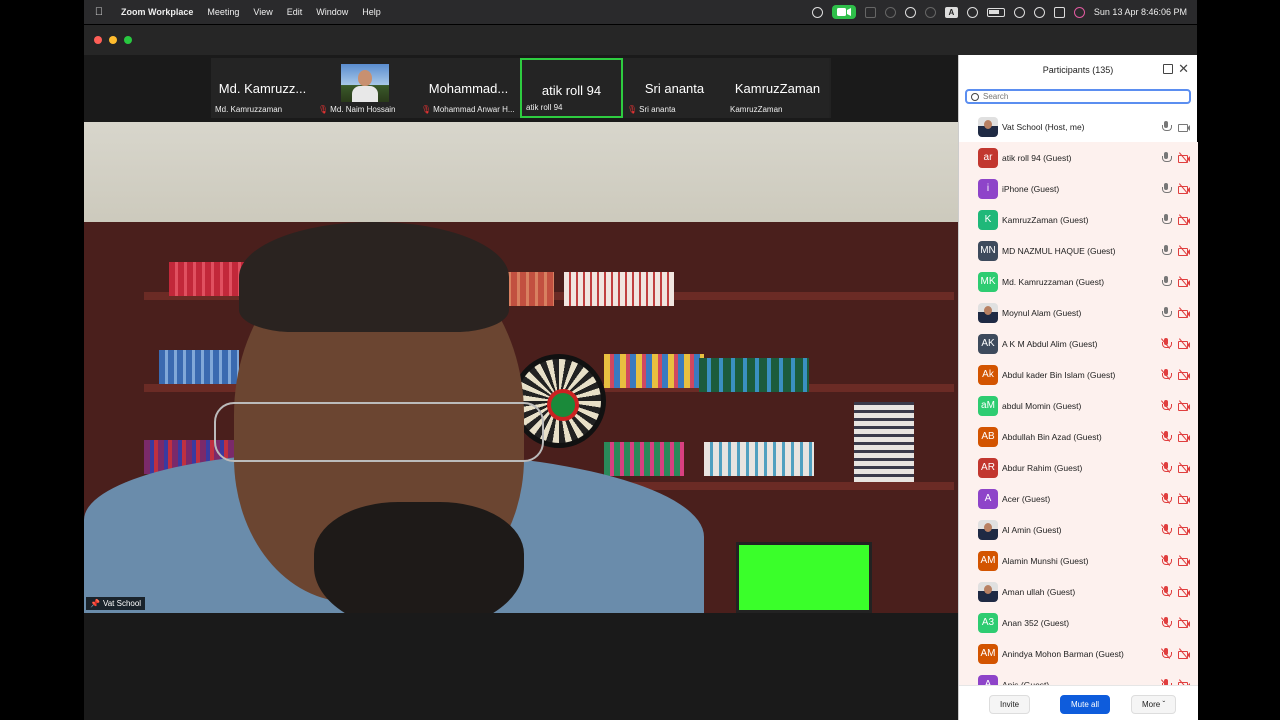  What do you see at coordinates (1078, 343) in the screenshot?
I see `participant-row: AK A K M Abdul Alim (Guest)` at bounding box center [1078, 343].